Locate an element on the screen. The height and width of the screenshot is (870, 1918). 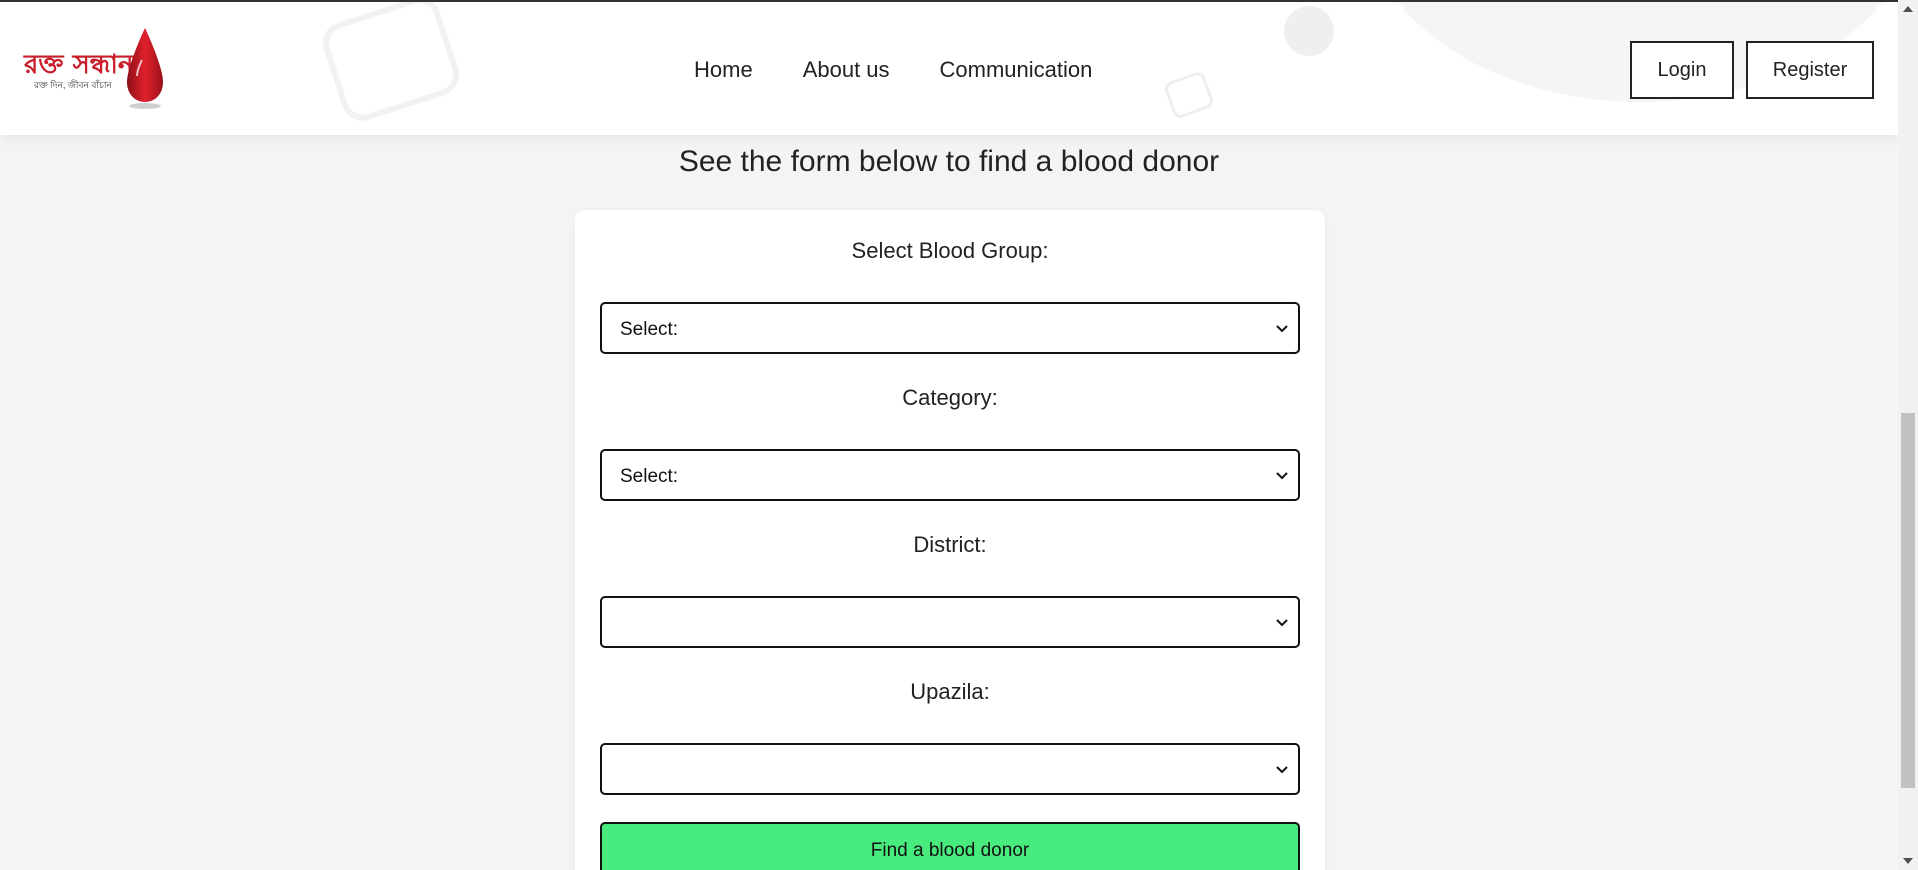
login-button: Login is located at coordinates (1682, 70).